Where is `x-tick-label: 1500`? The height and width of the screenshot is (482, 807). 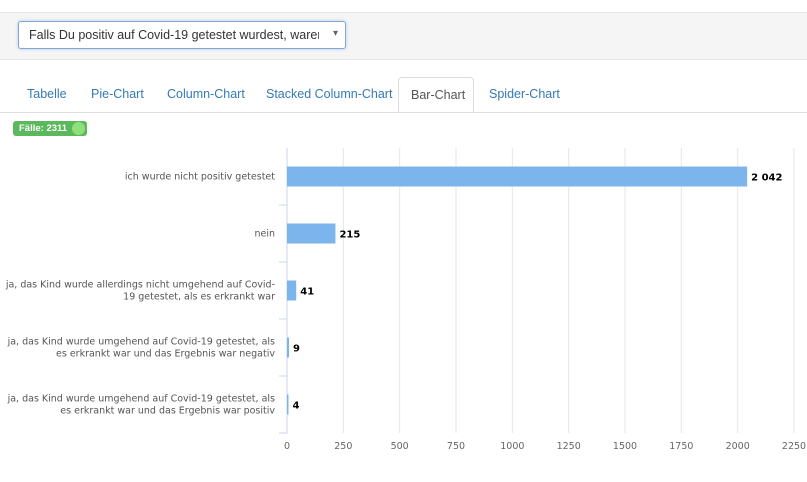 x-tick-label: 1500 is located at coordinates (625, 446).